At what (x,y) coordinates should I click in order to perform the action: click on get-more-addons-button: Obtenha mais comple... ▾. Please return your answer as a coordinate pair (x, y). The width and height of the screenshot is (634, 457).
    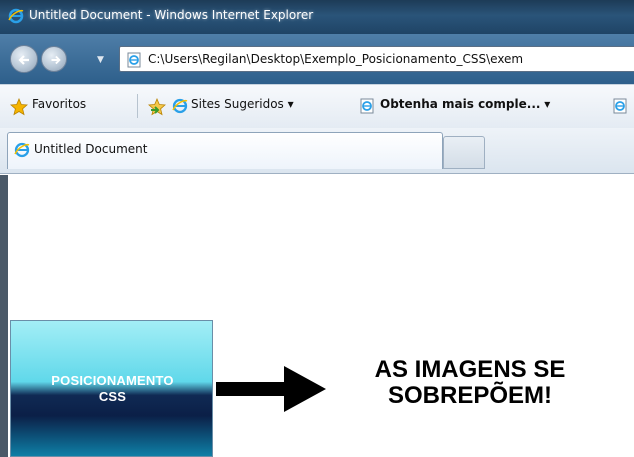
    Looking at the image, I should click on (465, 104).